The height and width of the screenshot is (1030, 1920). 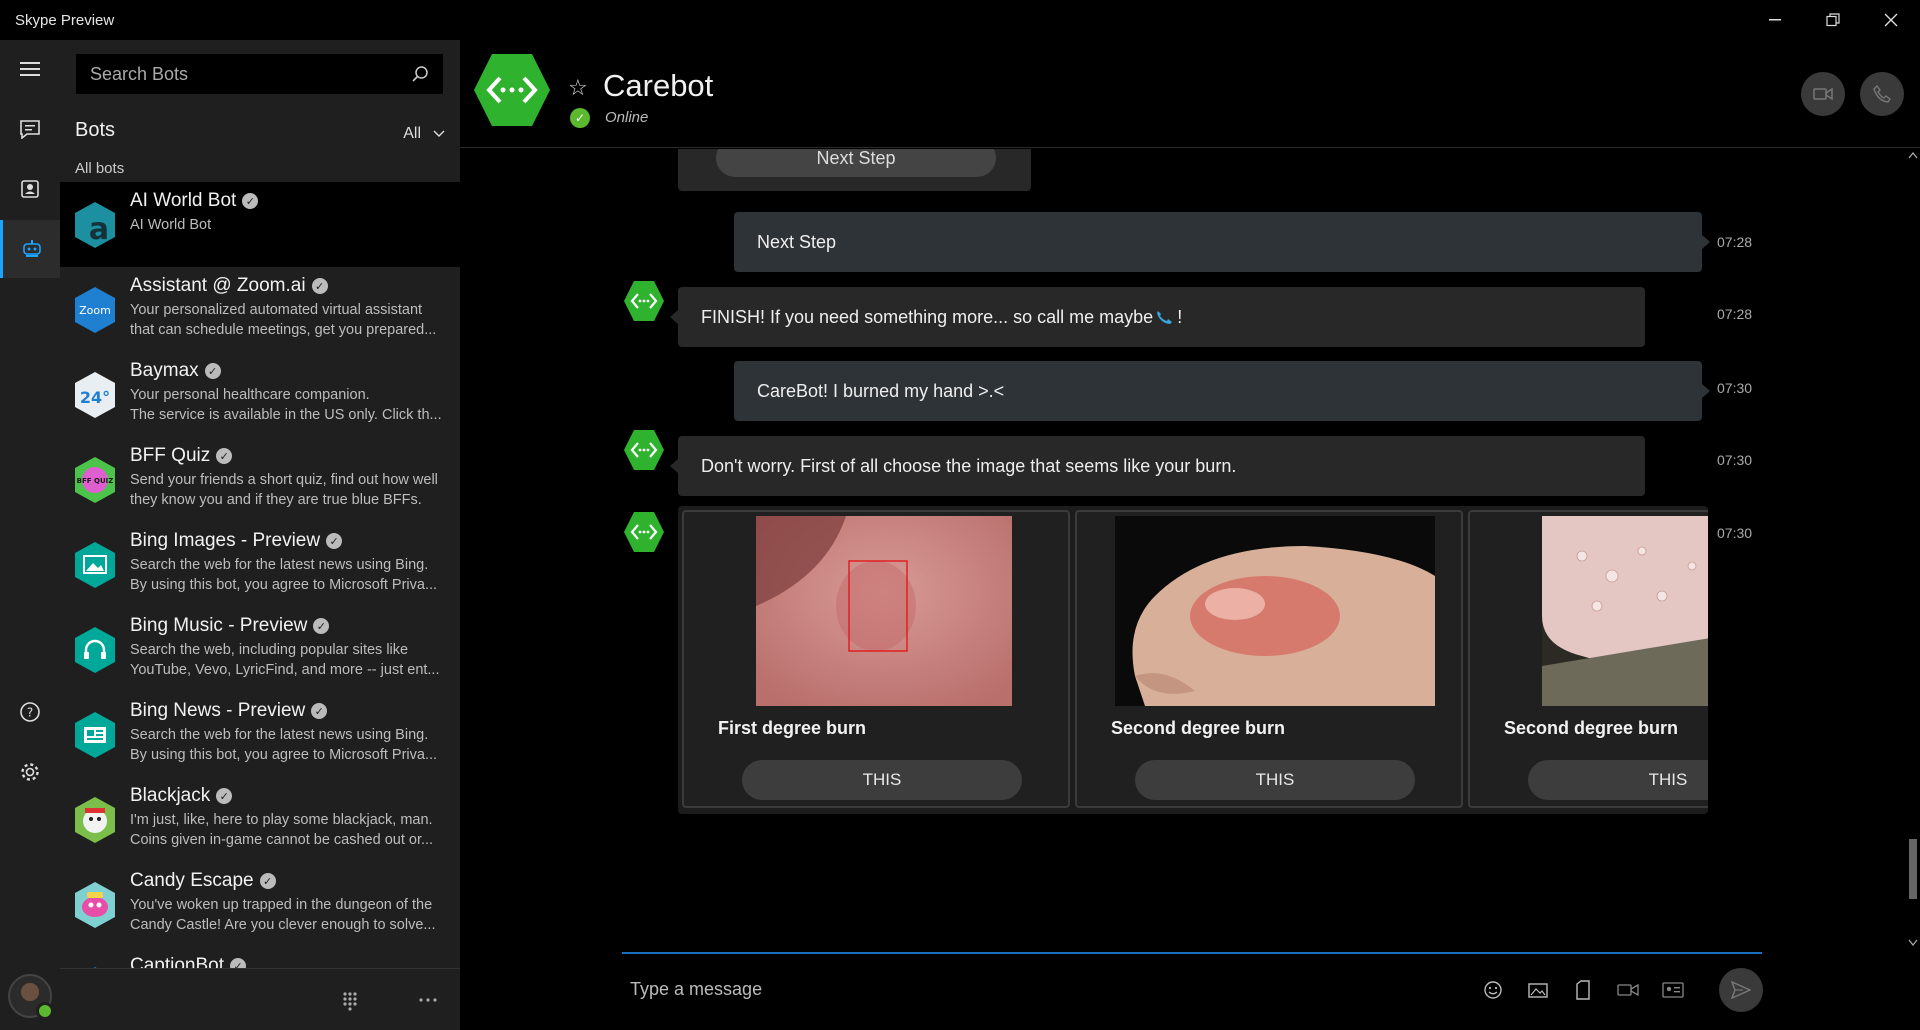 What do you see at coordinates (1891, 20) in the screenshot?
I see `close-button` at bounding box center [1891, 20].